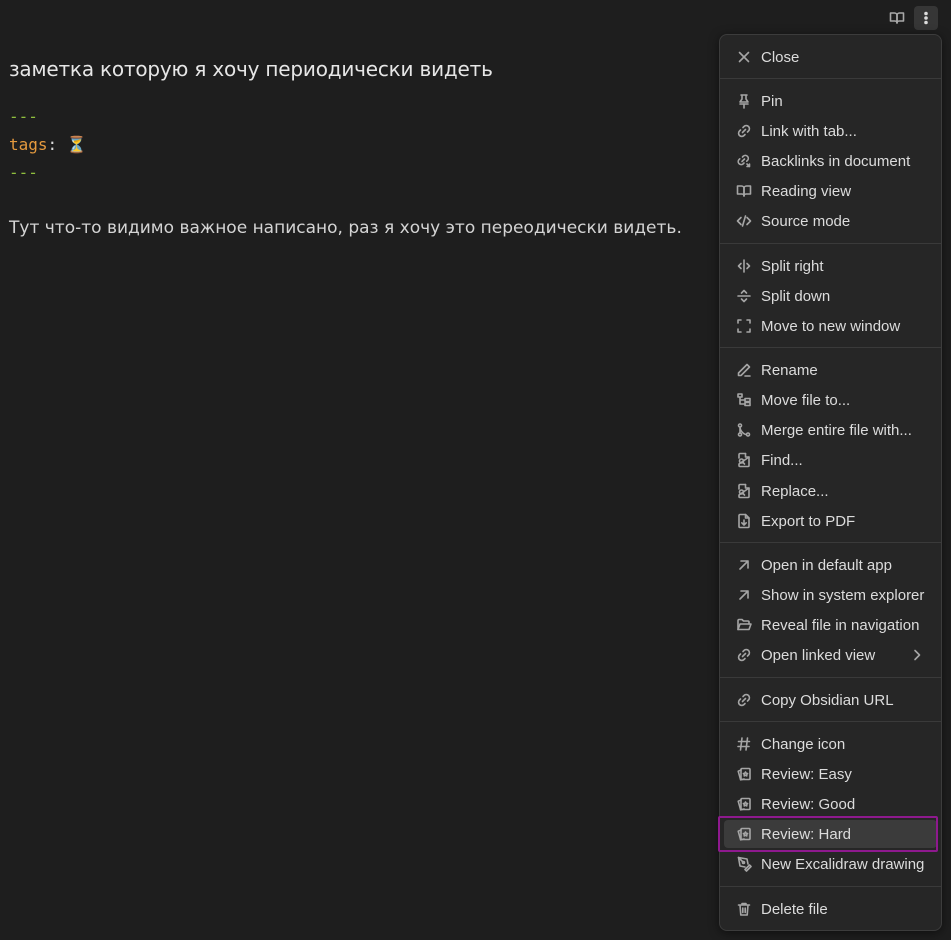 The width and height of the screenshot is (951, 940). I want to click on menu-item-open-linked-view: Open linked view, so click(830, 655).